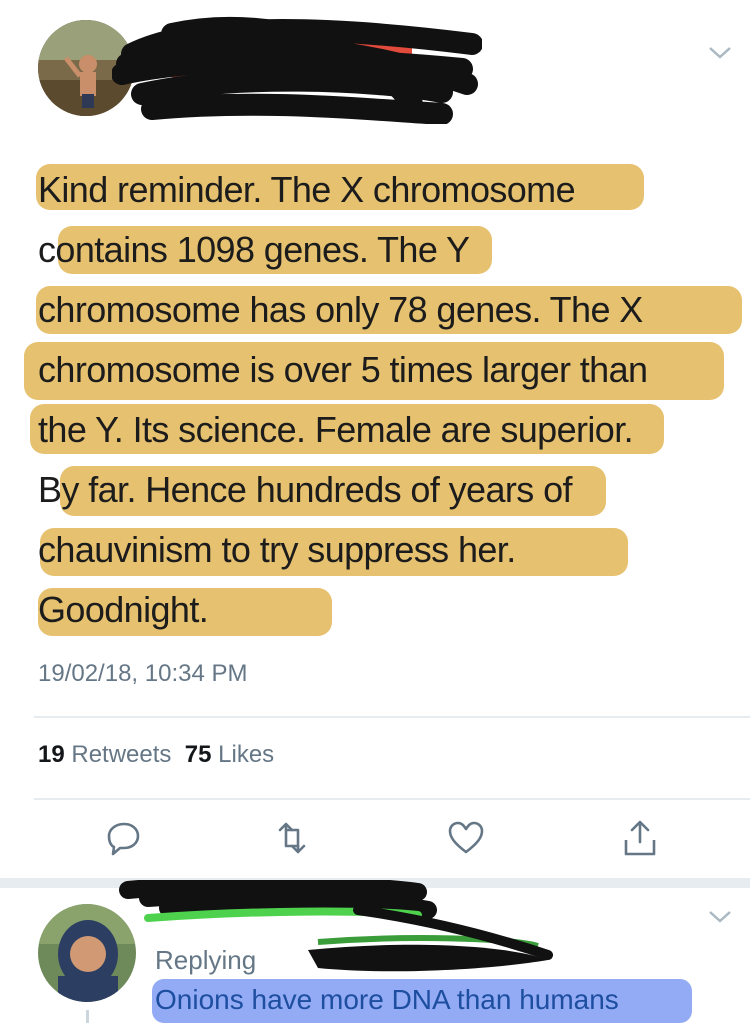 Image resolution: width=750 pixels, height=1023 pixels. I want to click on tweet-line: Kind reminder. The X chromosome, so click(307, 189).